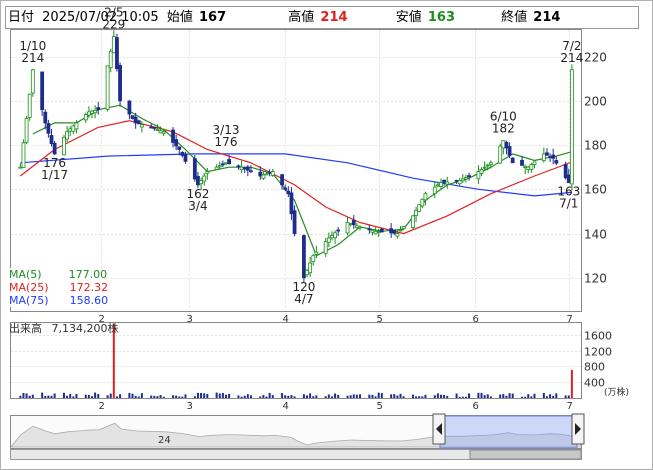 The image size is (653, 470). Describe the element at coordinates (525, 454) in the screenshot. I see `scrollbar-thumb` at that location.